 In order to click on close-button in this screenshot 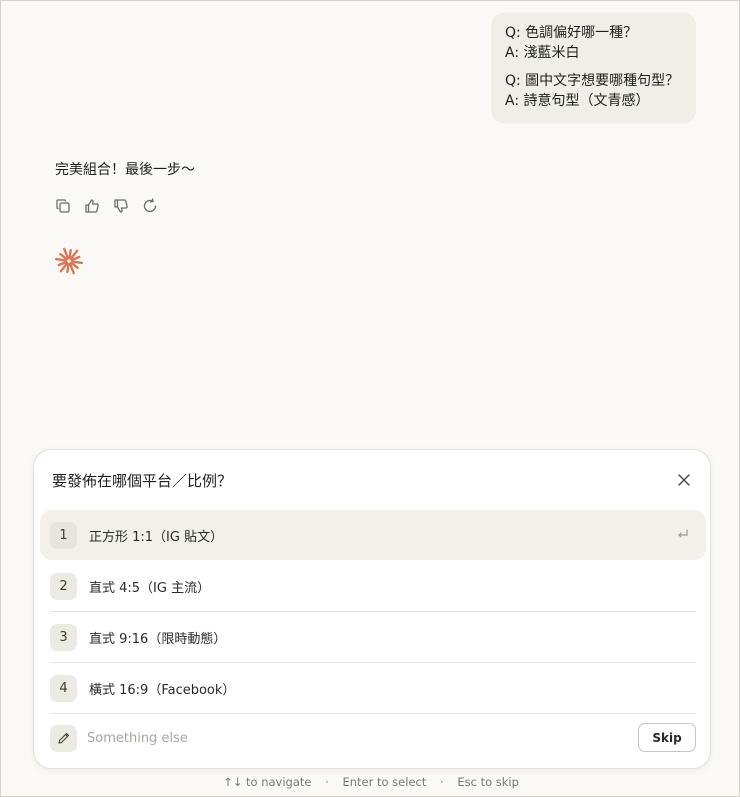, I will do `click(684, 480)`.